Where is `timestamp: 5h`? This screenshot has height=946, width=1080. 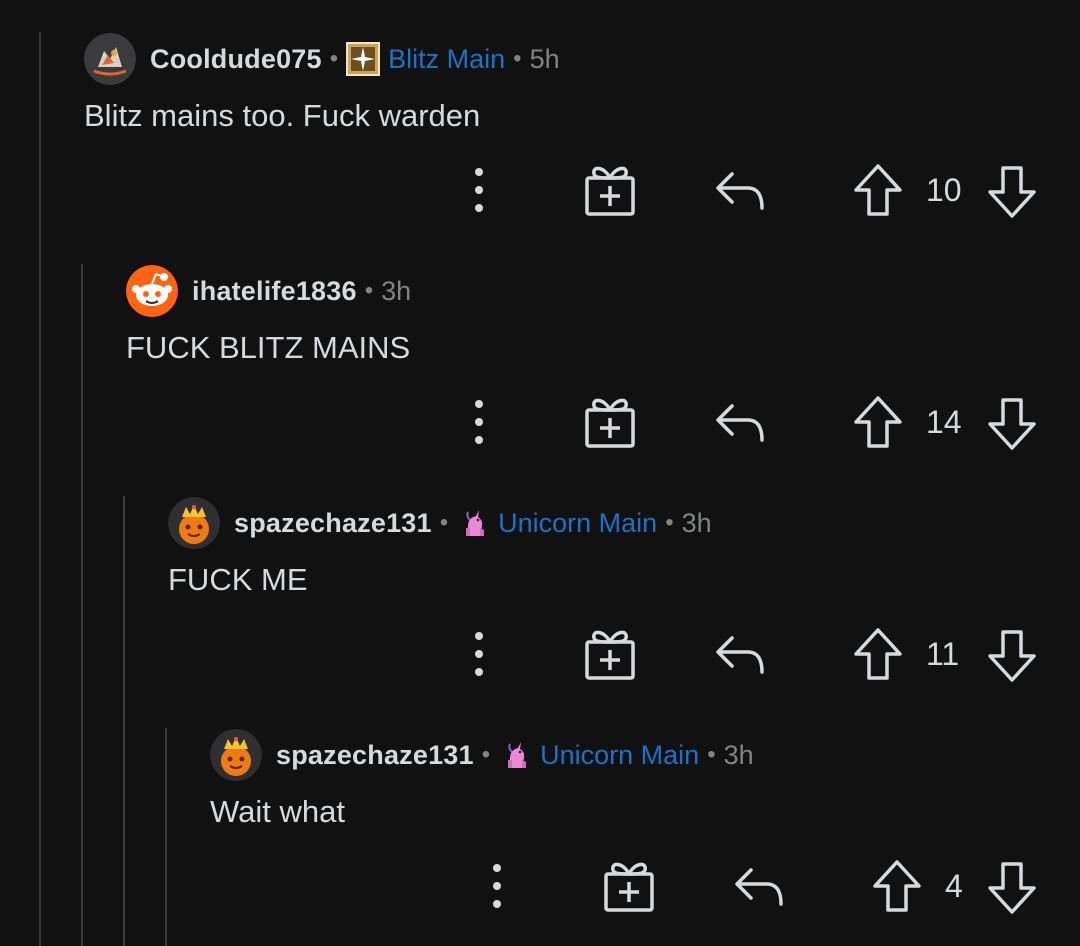 timestamp: 5h is located at coordinates (544, 58).